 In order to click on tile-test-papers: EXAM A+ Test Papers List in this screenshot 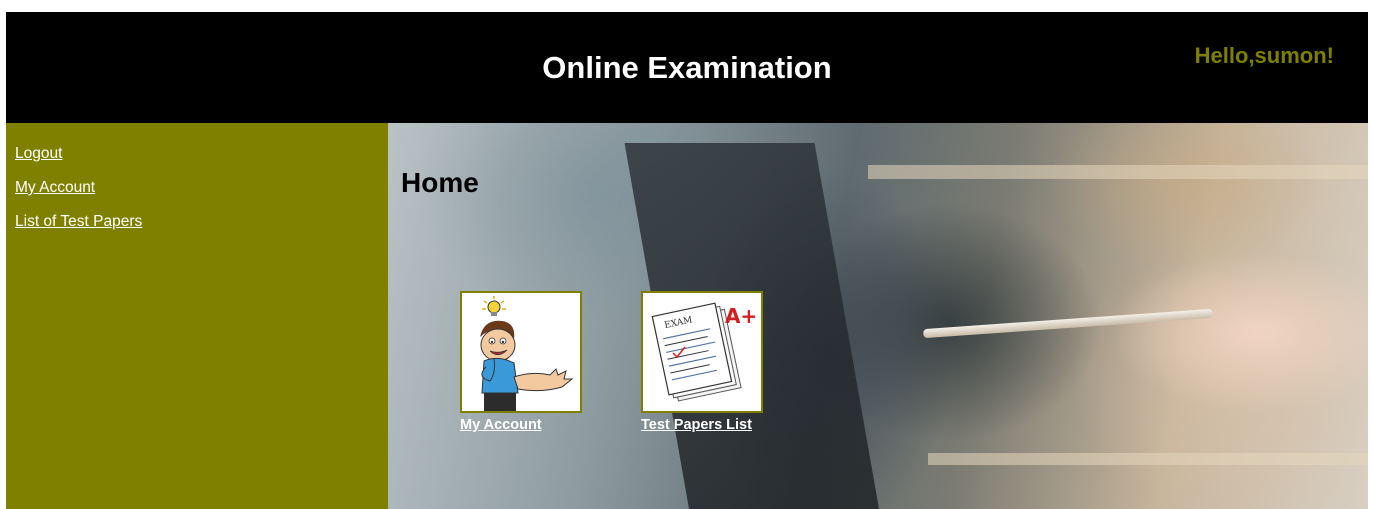, I will do `click(702, 362)`.